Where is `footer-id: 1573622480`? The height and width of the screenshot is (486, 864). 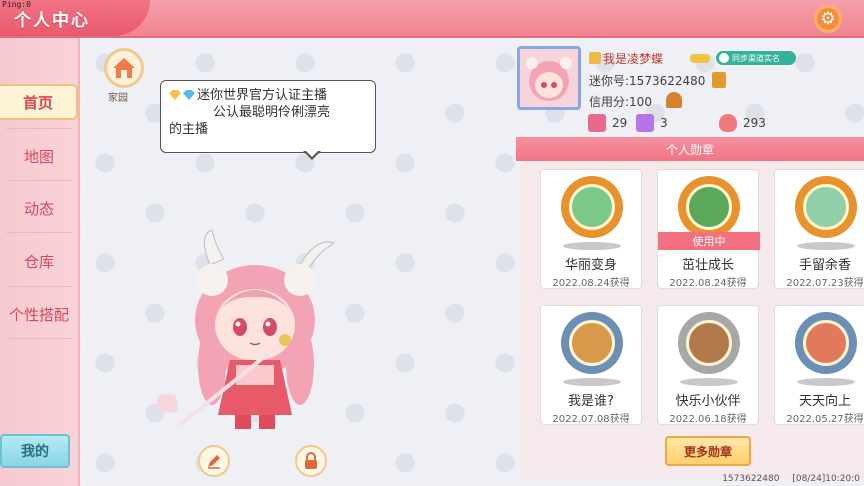 footer-id: 1573622480 is located at coordinates (751, 479).